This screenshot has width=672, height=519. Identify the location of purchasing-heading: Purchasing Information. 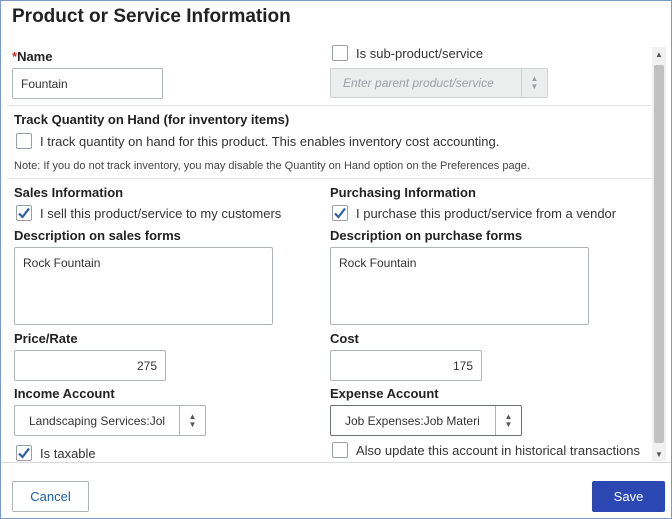
(403, 192).